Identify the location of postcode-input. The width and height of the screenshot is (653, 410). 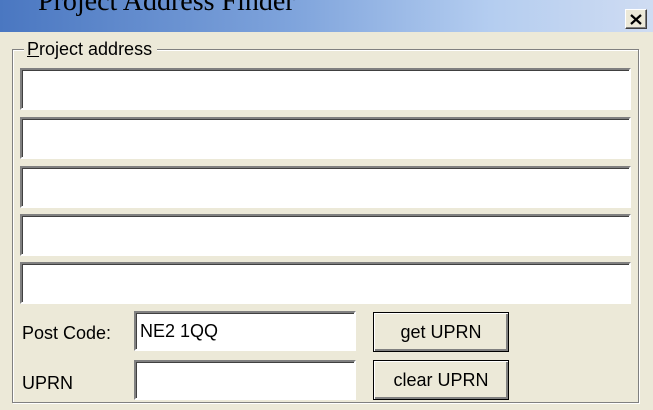
(245, 331).